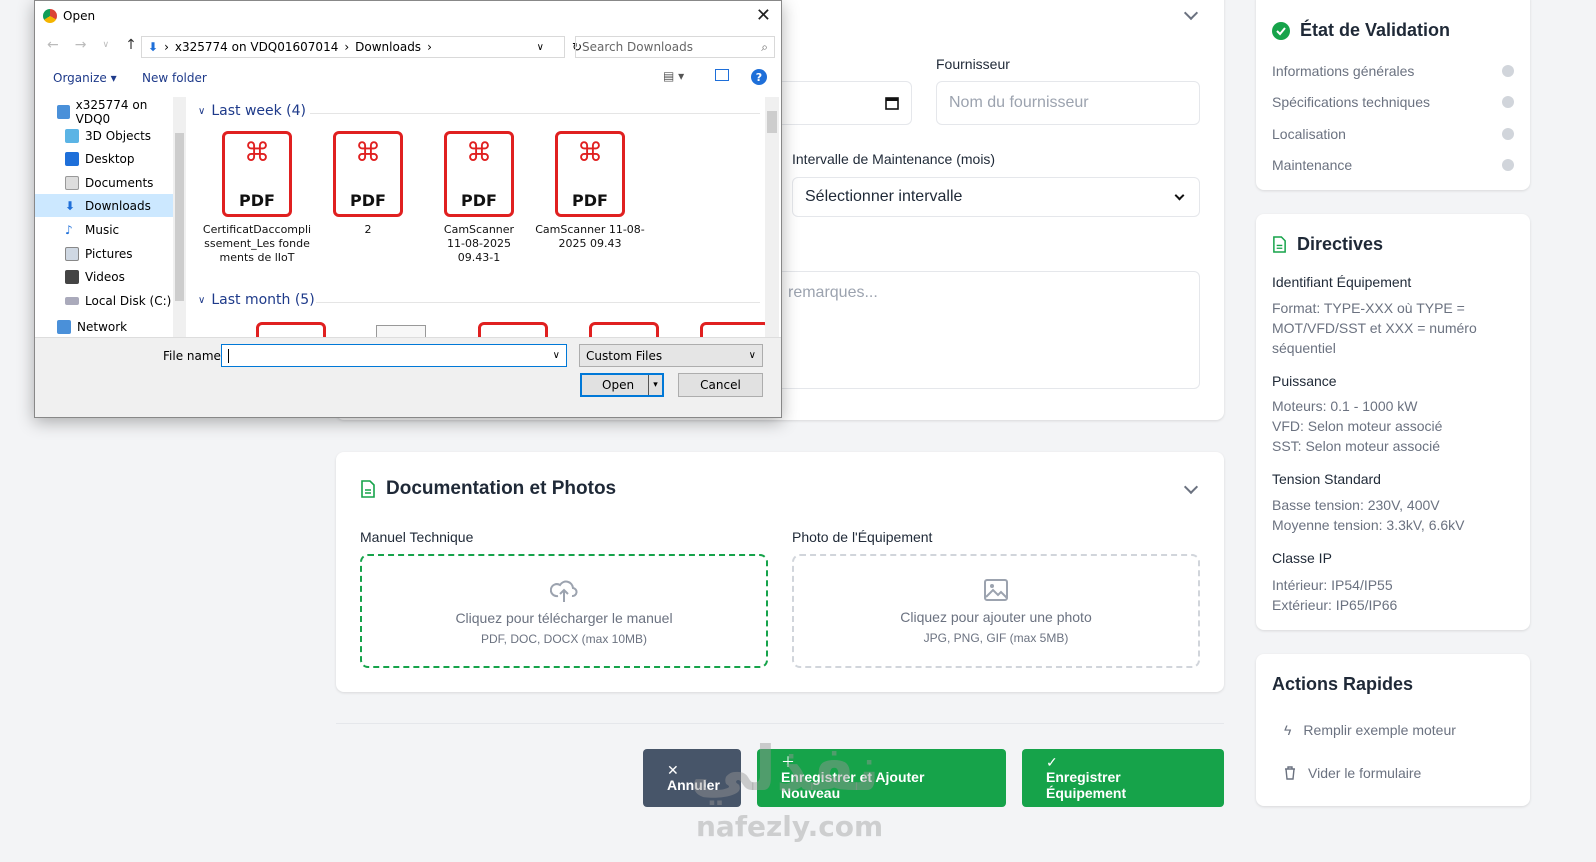 This screenshot has width=1596, height=862. Describe the element at coordinates (1340, 244) in the screenshot. I see `directives-title-text: Directives` at that location.